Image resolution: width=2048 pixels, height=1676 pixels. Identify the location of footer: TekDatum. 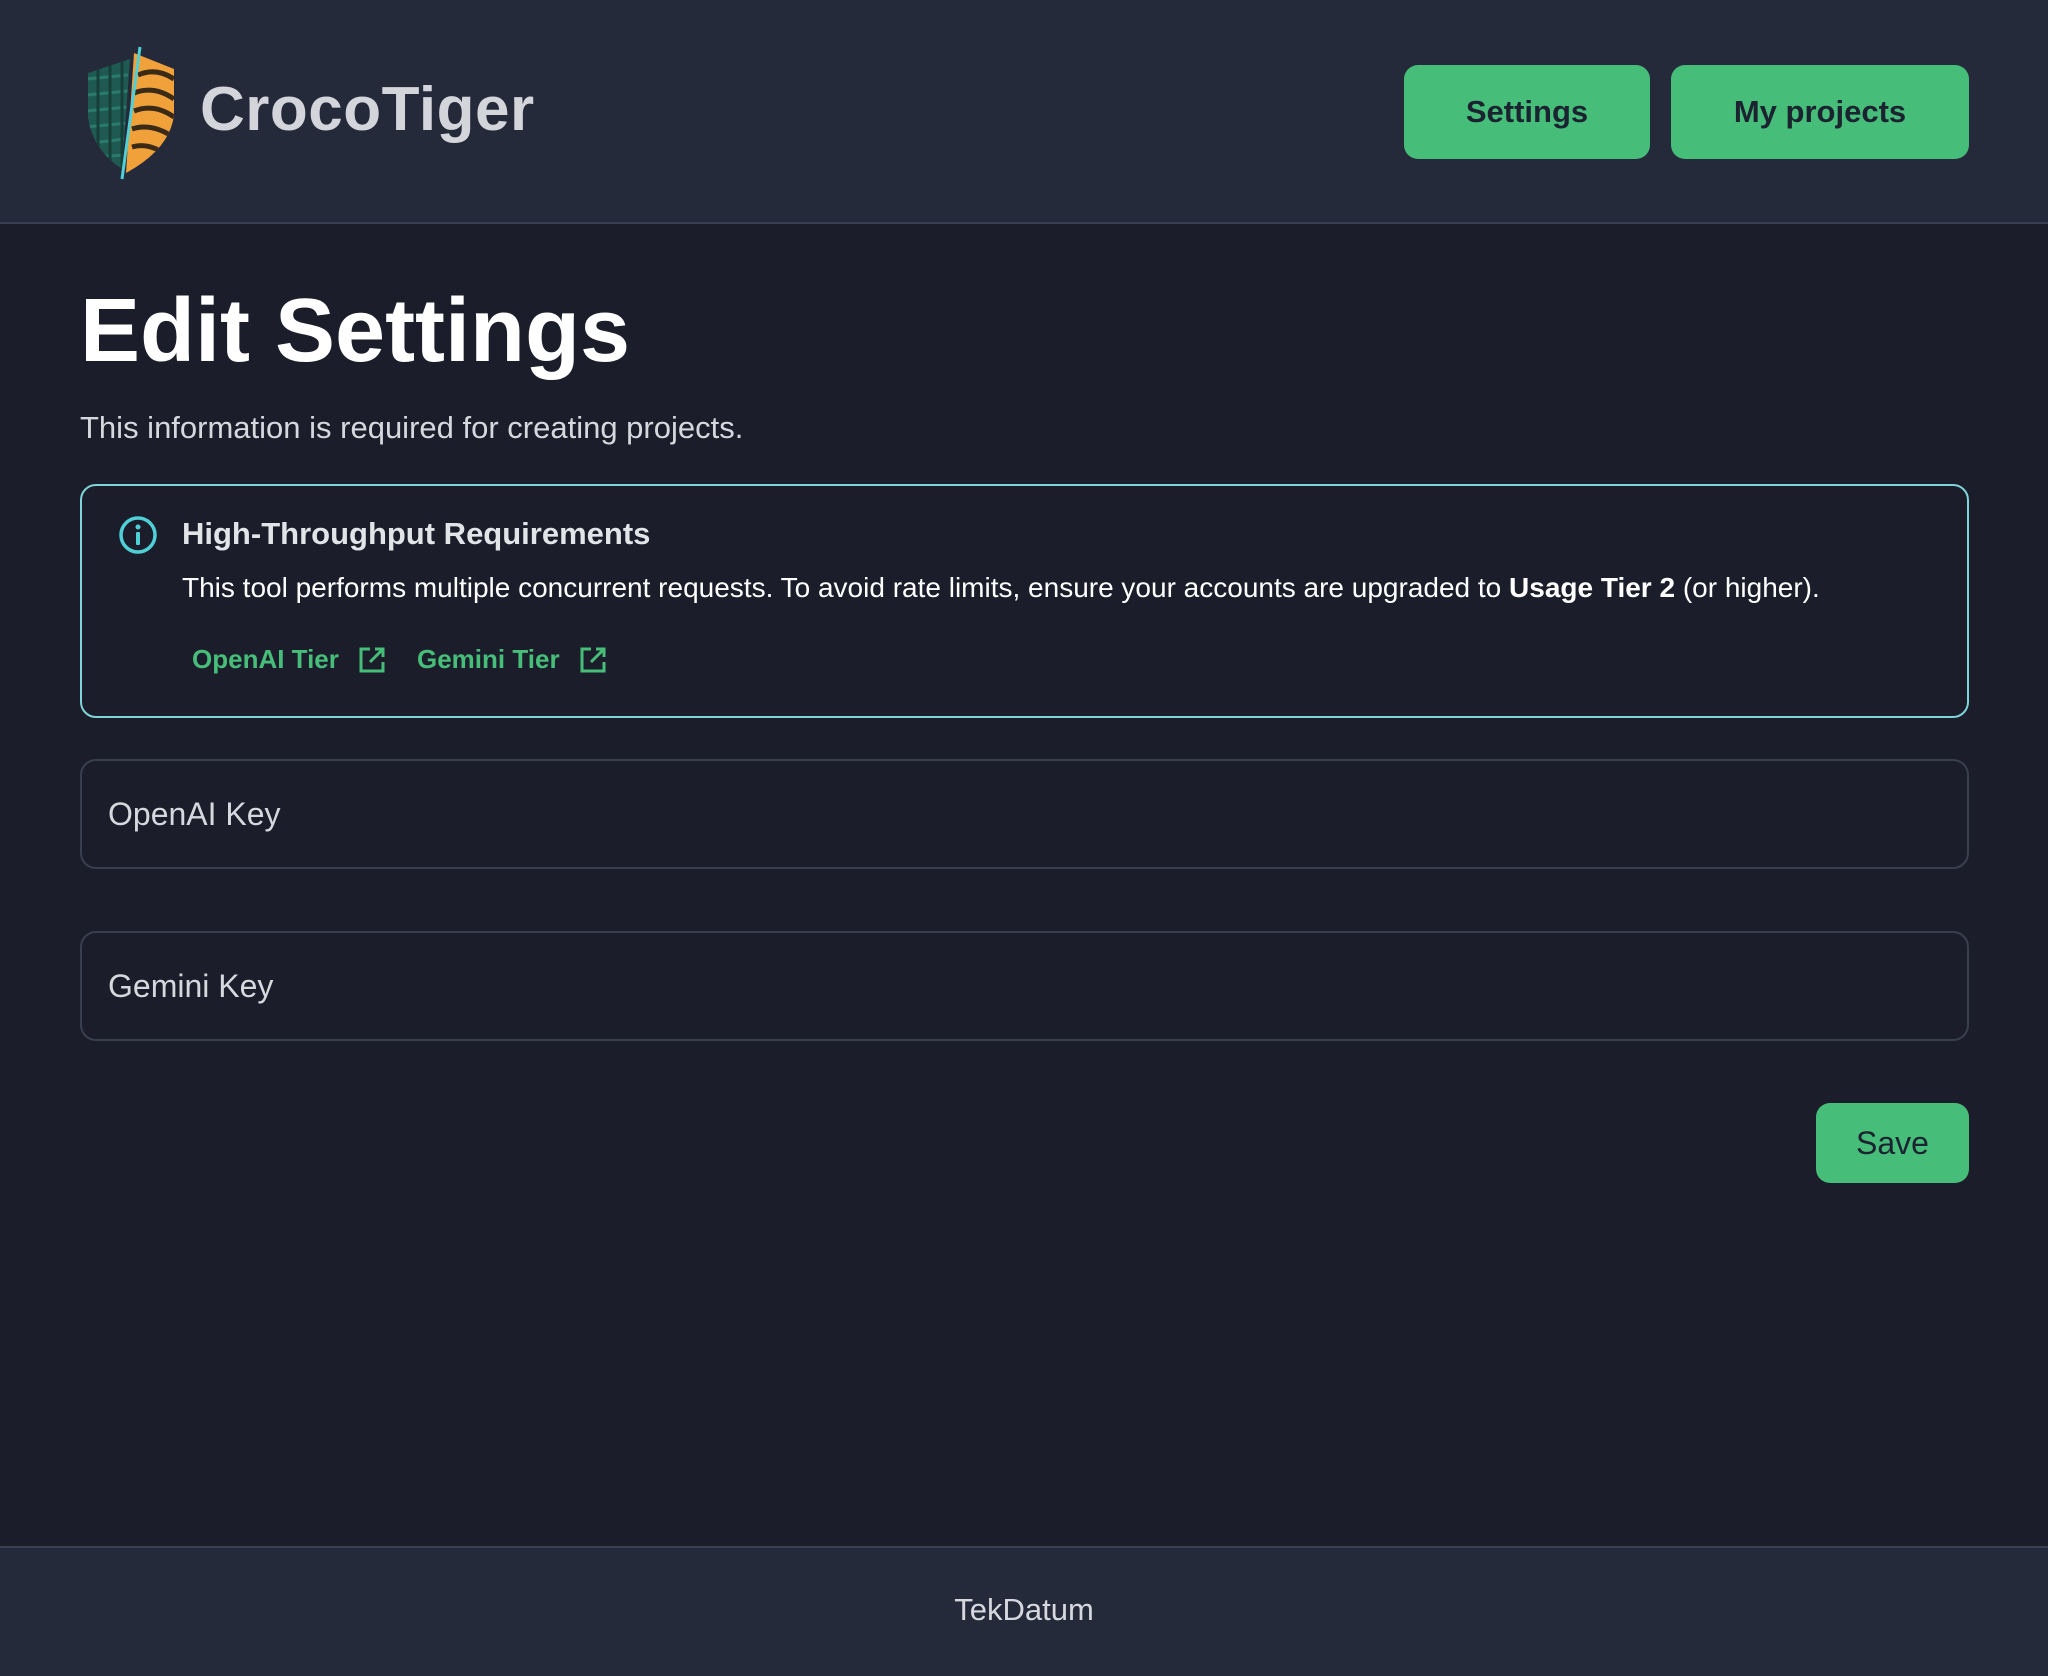
(1024, 1611).